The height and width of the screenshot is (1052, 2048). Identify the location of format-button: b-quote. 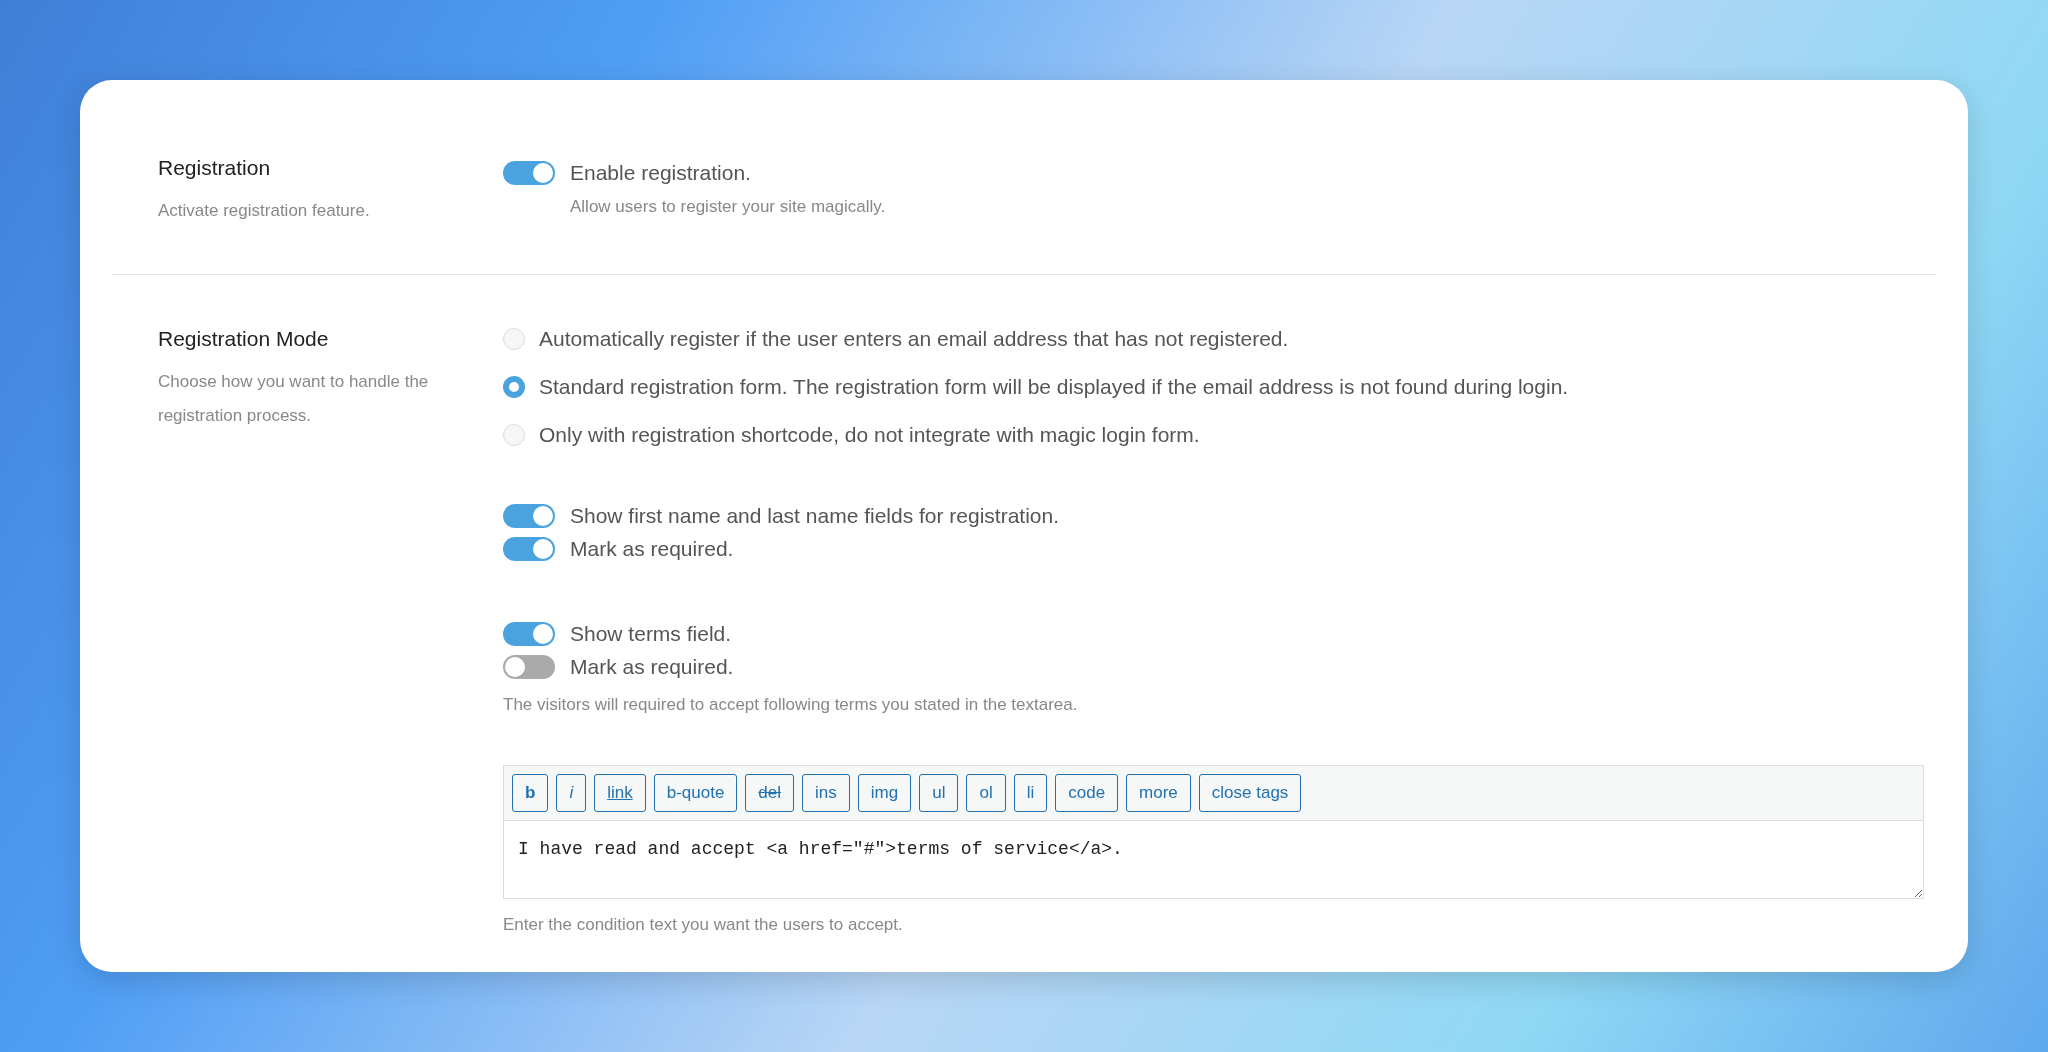
(695, 793).